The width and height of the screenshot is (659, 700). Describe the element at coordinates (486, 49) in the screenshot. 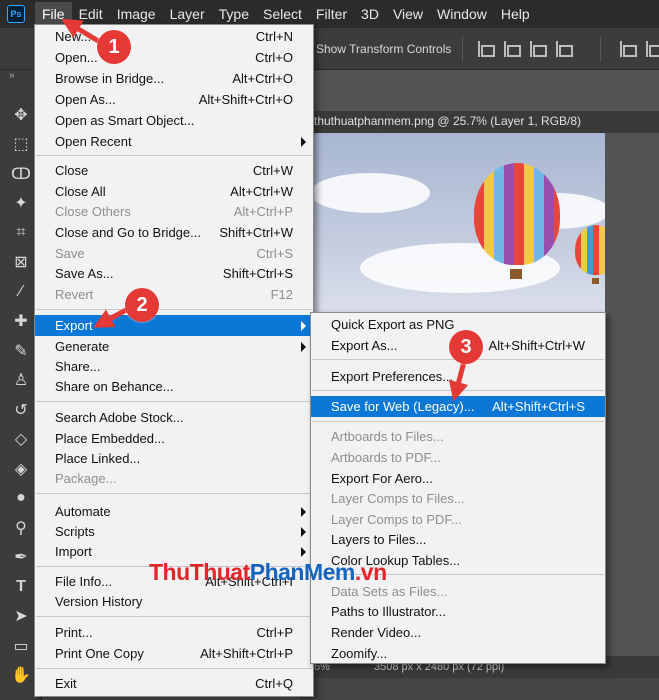

I see `align-left-icon` at that location.